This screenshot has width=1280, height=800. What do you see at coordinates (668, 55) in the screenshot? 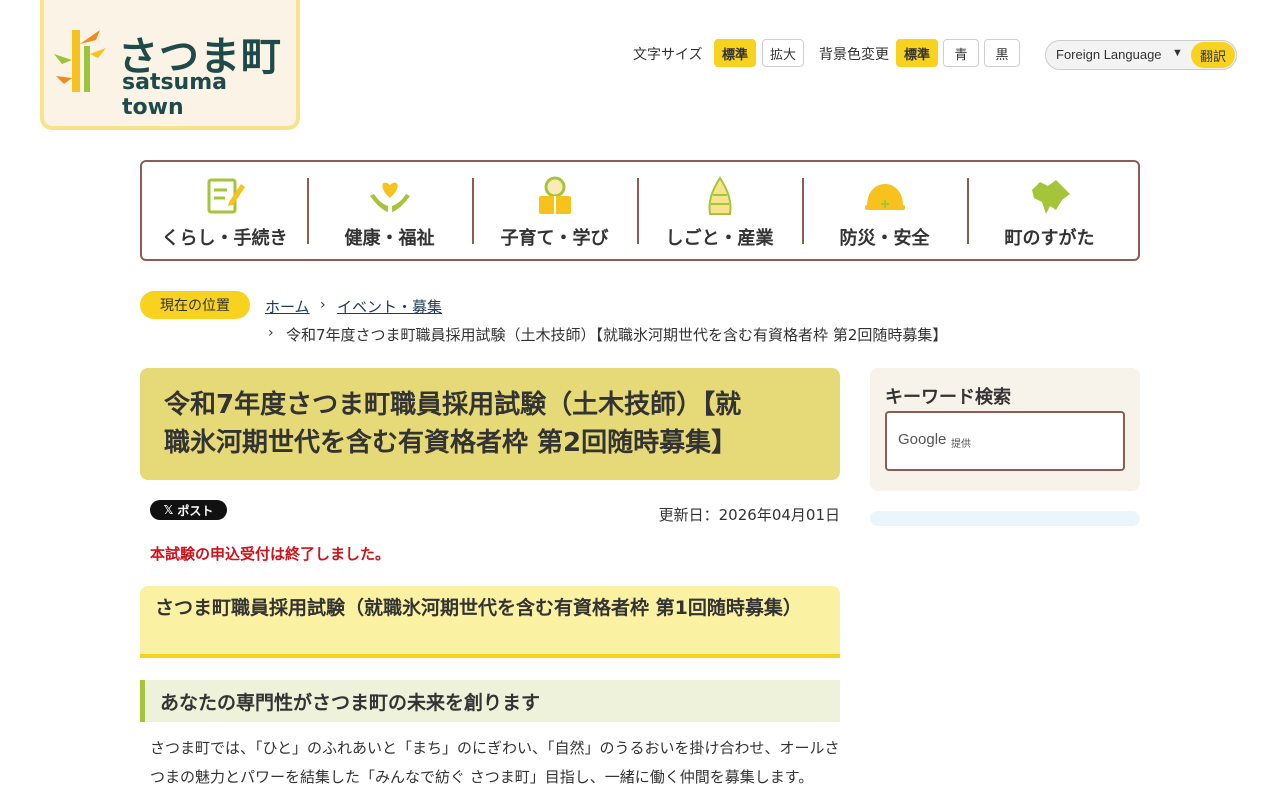
I see `font-size-label: 文字サイズ` at bounding box center [668, 55].